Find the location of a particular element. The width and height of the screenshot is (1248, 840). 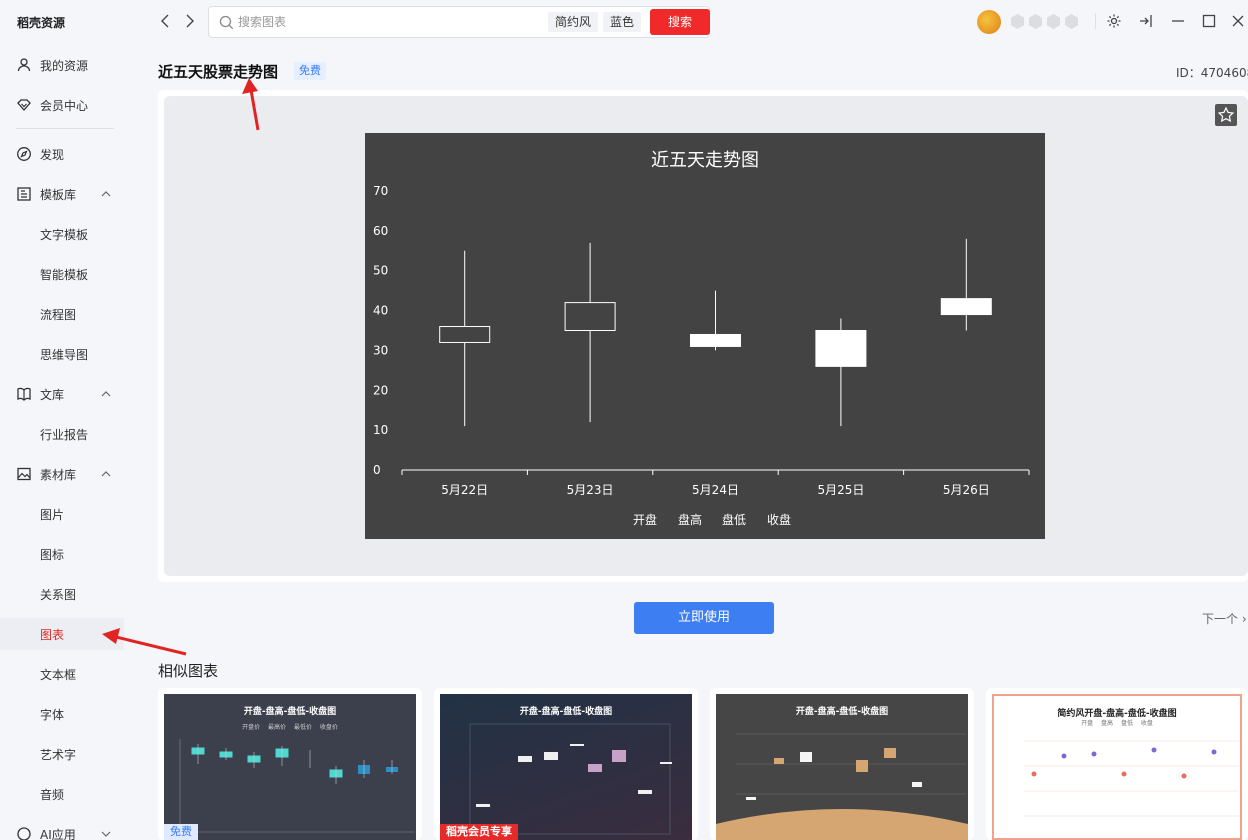

similar-card: 开盘-盘高-盘低-收盘图 开盘价 最高价 最低价 收盘价 免费 is located at coordinates (290, 764).